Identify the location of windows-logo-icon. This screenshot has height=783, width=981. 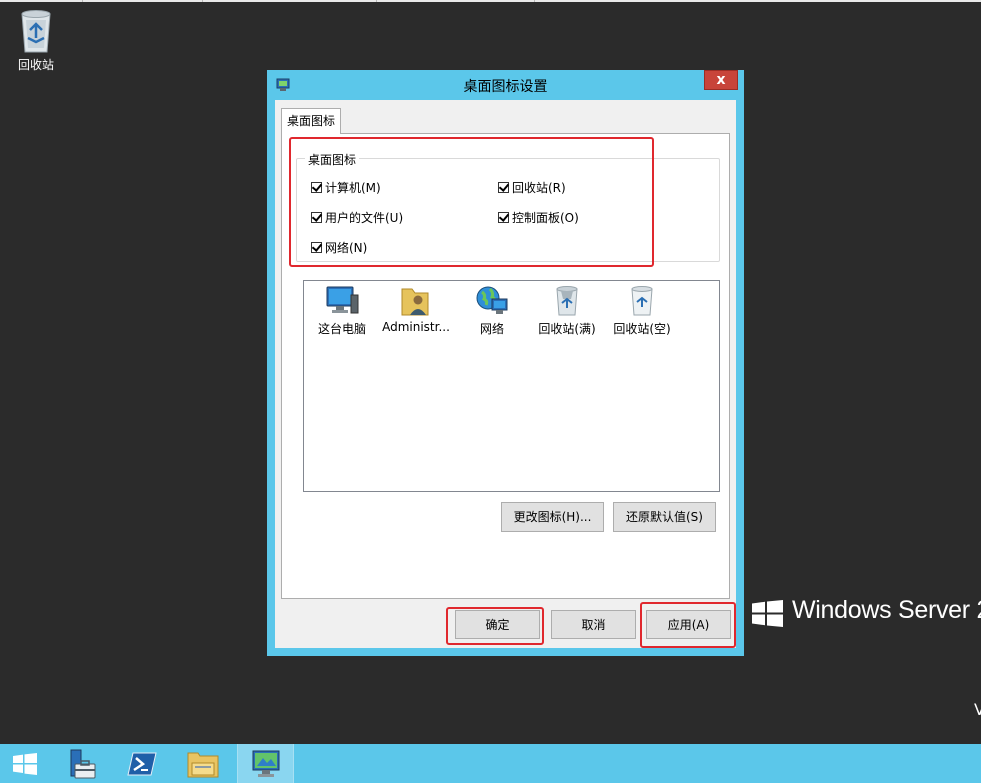
(767, 613).